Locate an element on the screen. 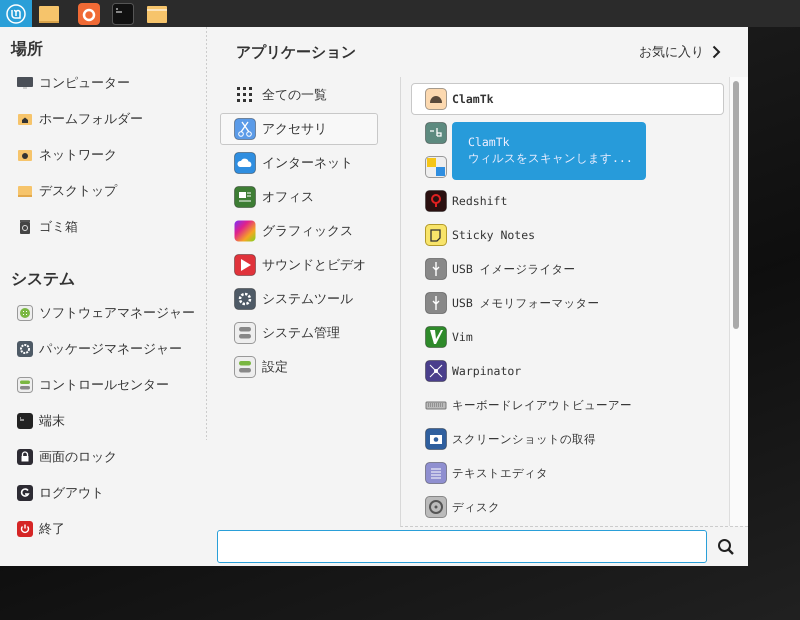  section-title: 場所 is located at coordinates (27, 49).